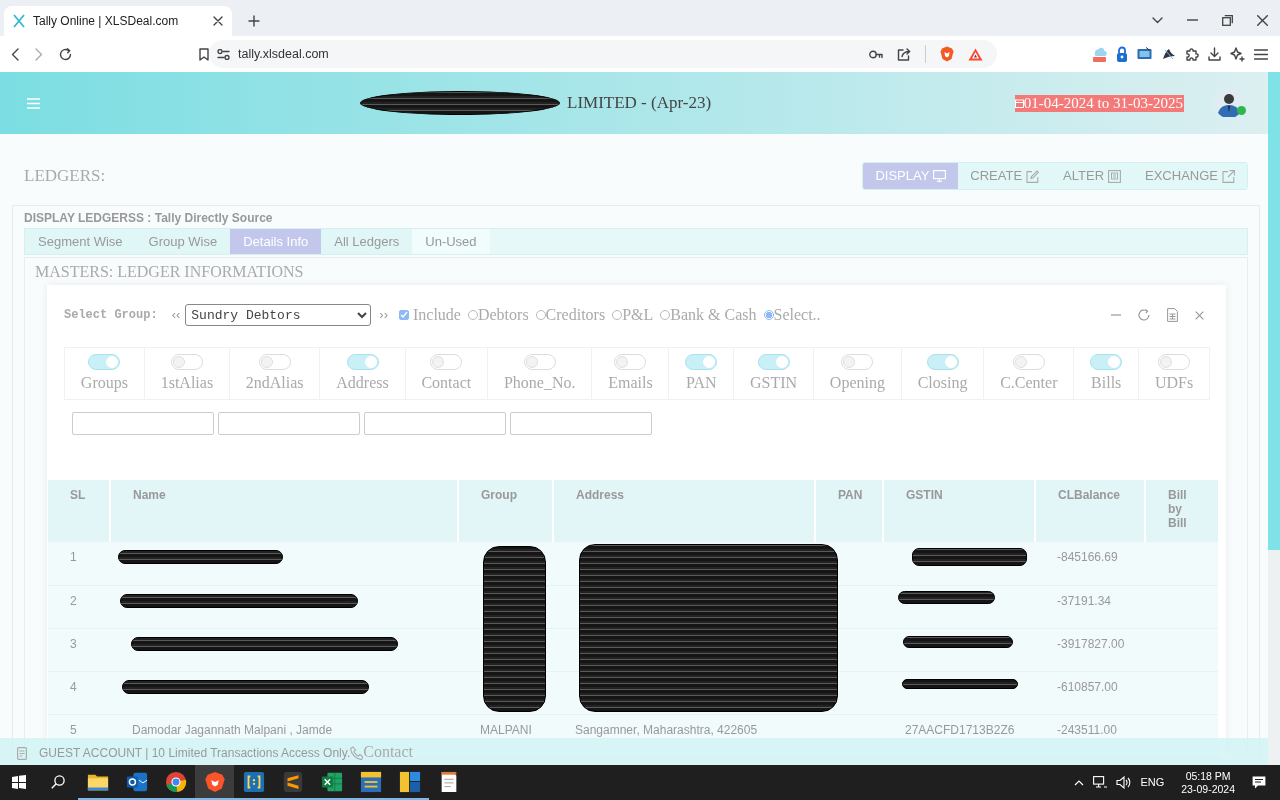  What do you see at coordinates (975, 54) in the screenshot?
I see `triangle-icon` at bounding box center [975, 54].